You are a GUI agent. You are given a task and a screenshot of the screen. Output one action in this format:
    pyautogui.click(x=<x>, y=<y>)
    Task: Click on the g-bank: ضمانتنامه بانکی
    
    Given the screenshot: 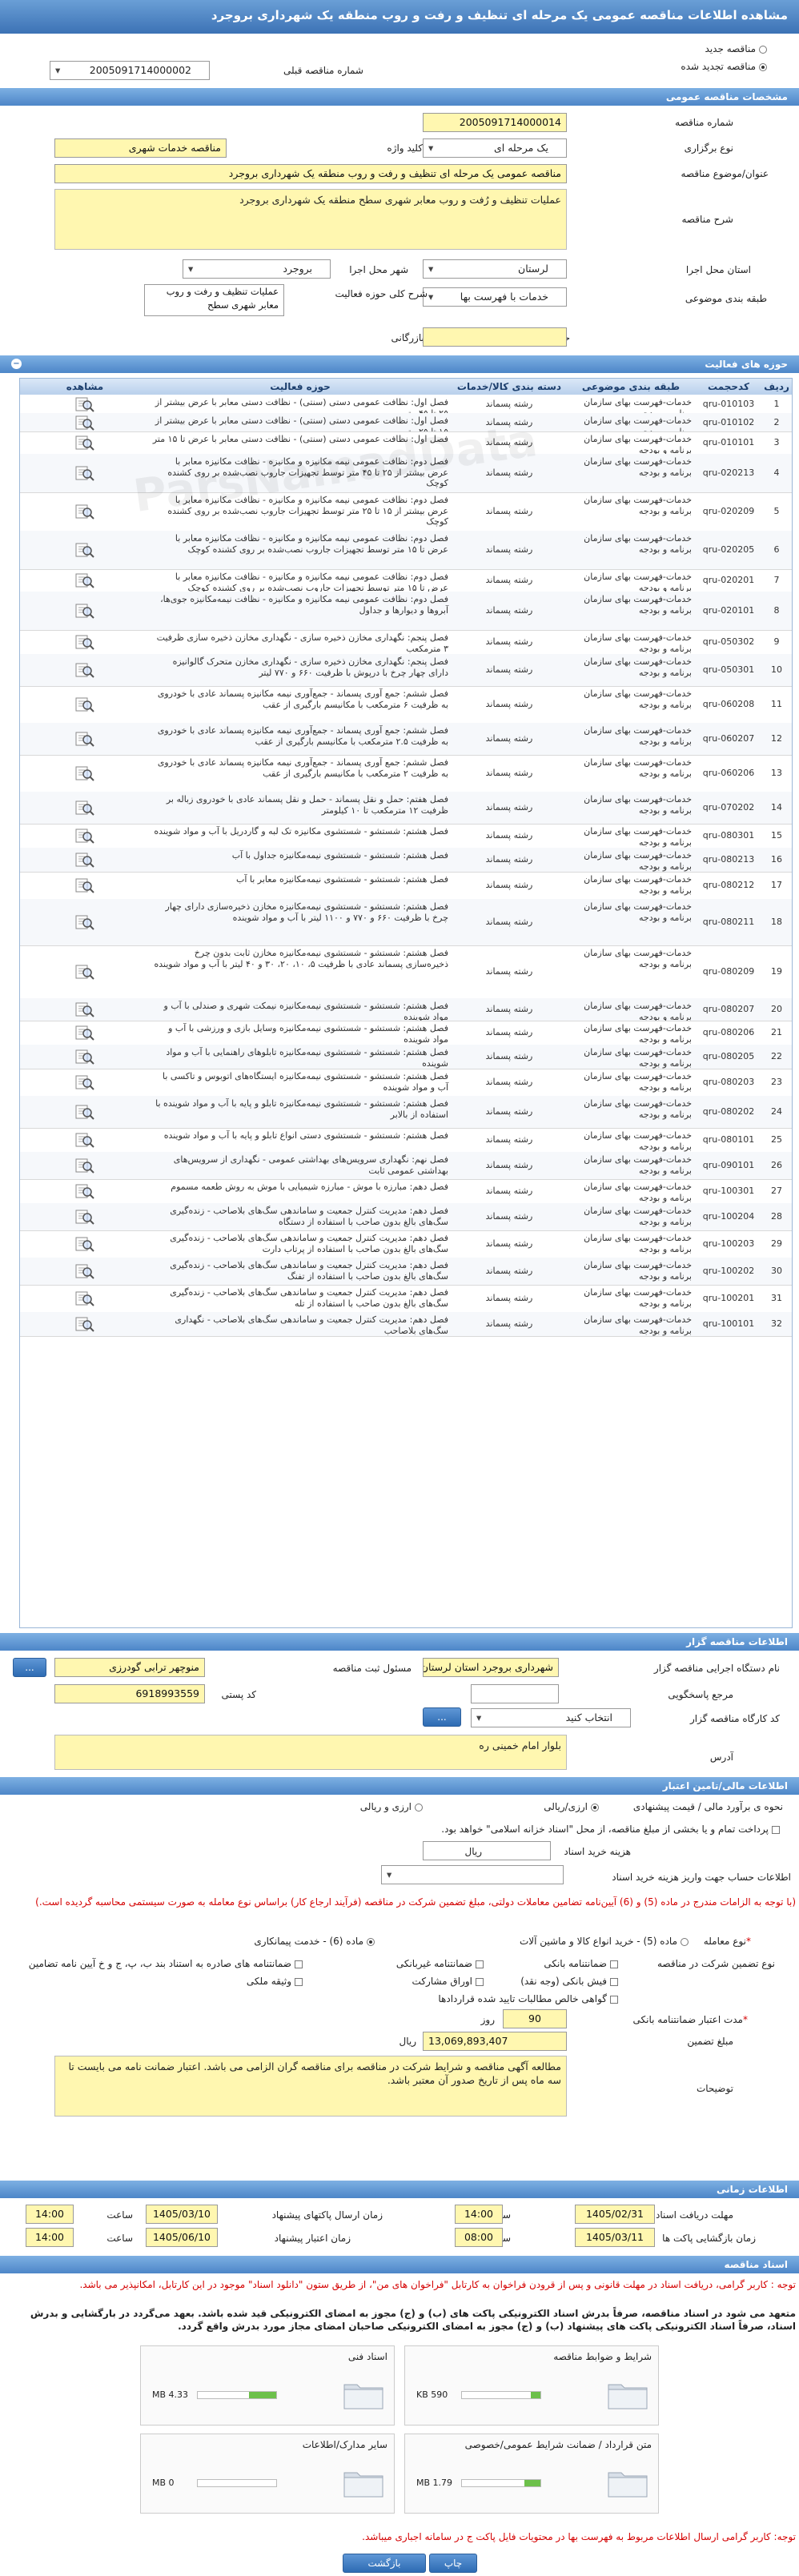 What is the action you would take?
    pyautogui.click(x=581, y=1964)
    